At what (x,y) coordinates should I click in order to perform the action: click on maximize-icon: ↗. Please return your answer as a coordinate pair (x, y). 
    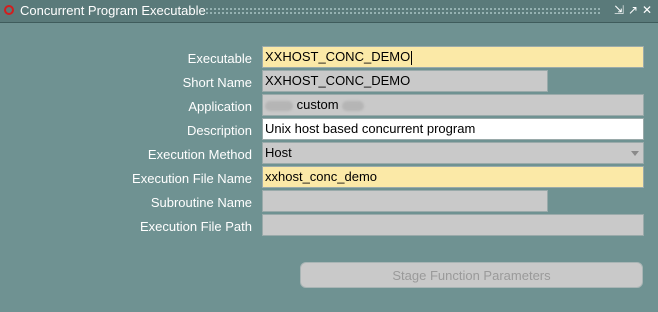
    Looking at the image, I should click on (633, 10).